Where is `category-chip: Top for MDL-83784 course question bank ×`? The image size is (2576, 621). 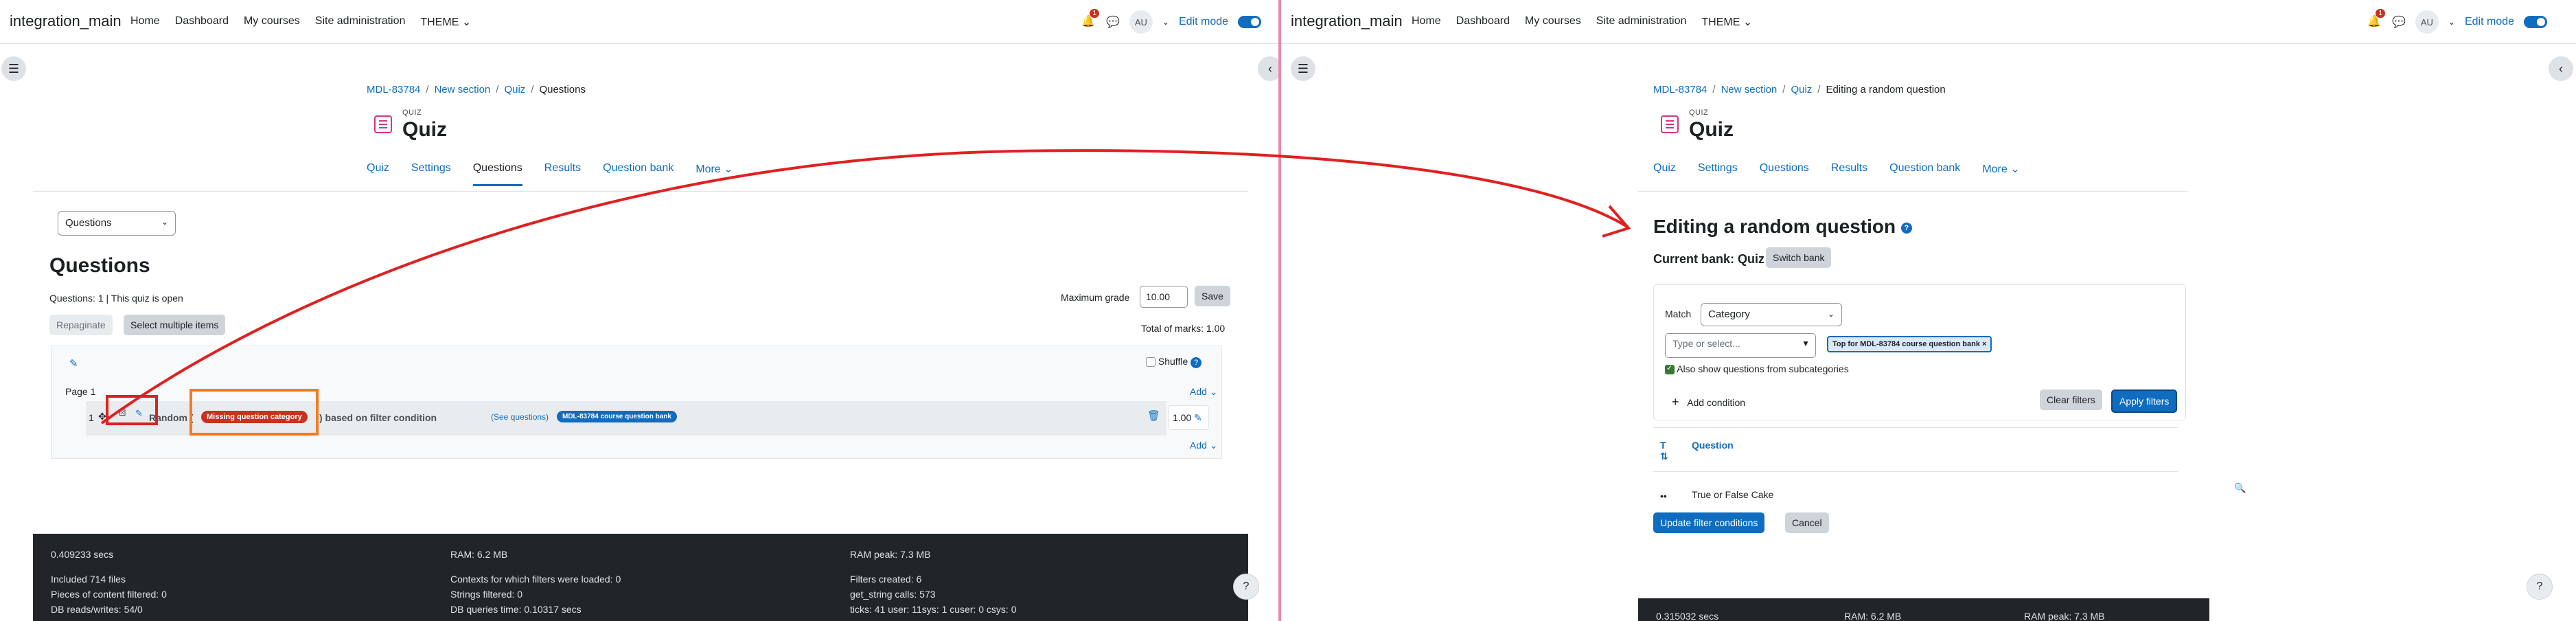
category-chip: Top for MDL-83784 course question bank × is located at coordinates (1910, 344).